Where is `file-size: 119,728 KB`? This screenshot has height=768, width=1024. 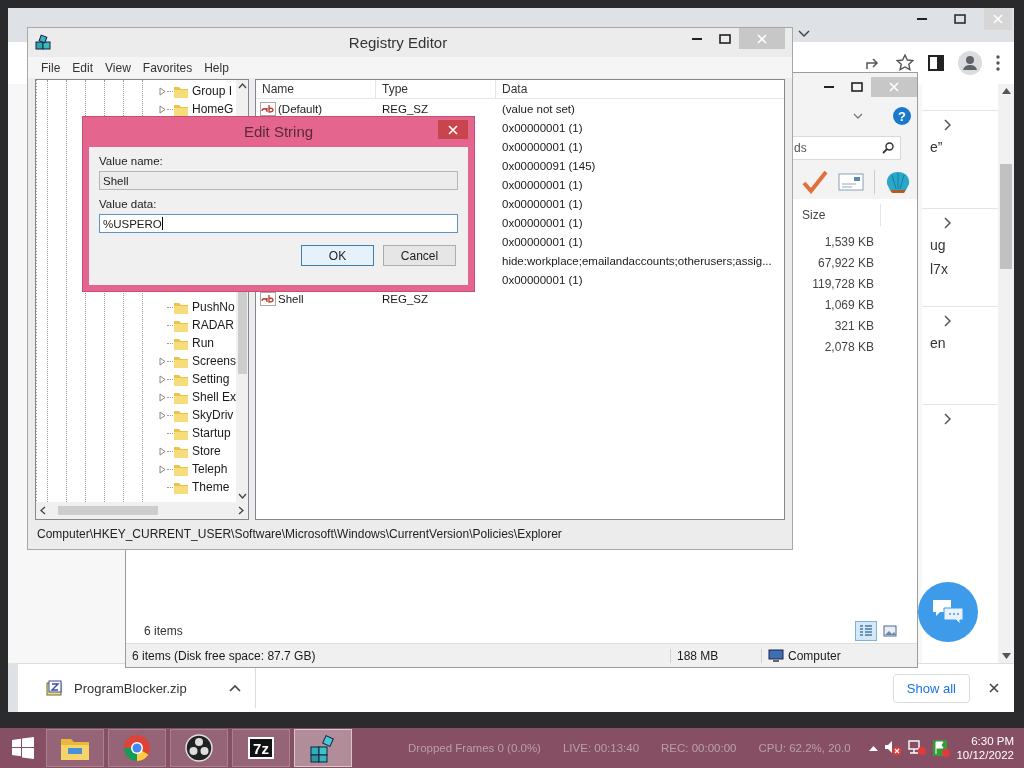 file-size: 119,728 KB is located at coordinates (843, 284).